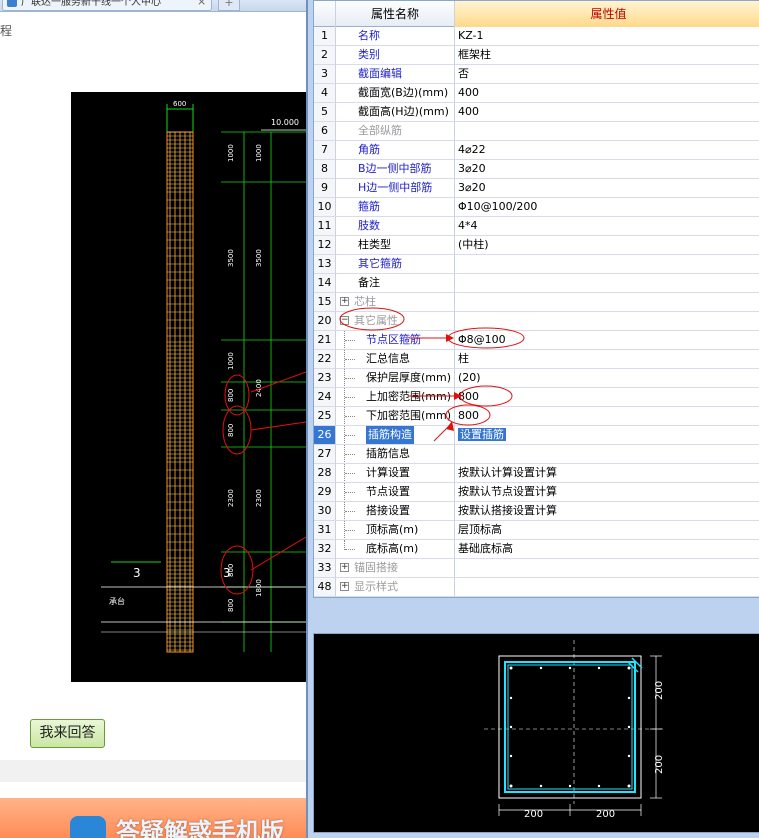  What do you see at coordinates (395, 283) in the screenshot?
I see `property-name-cell: 备注` at bounding box center [395, 283].